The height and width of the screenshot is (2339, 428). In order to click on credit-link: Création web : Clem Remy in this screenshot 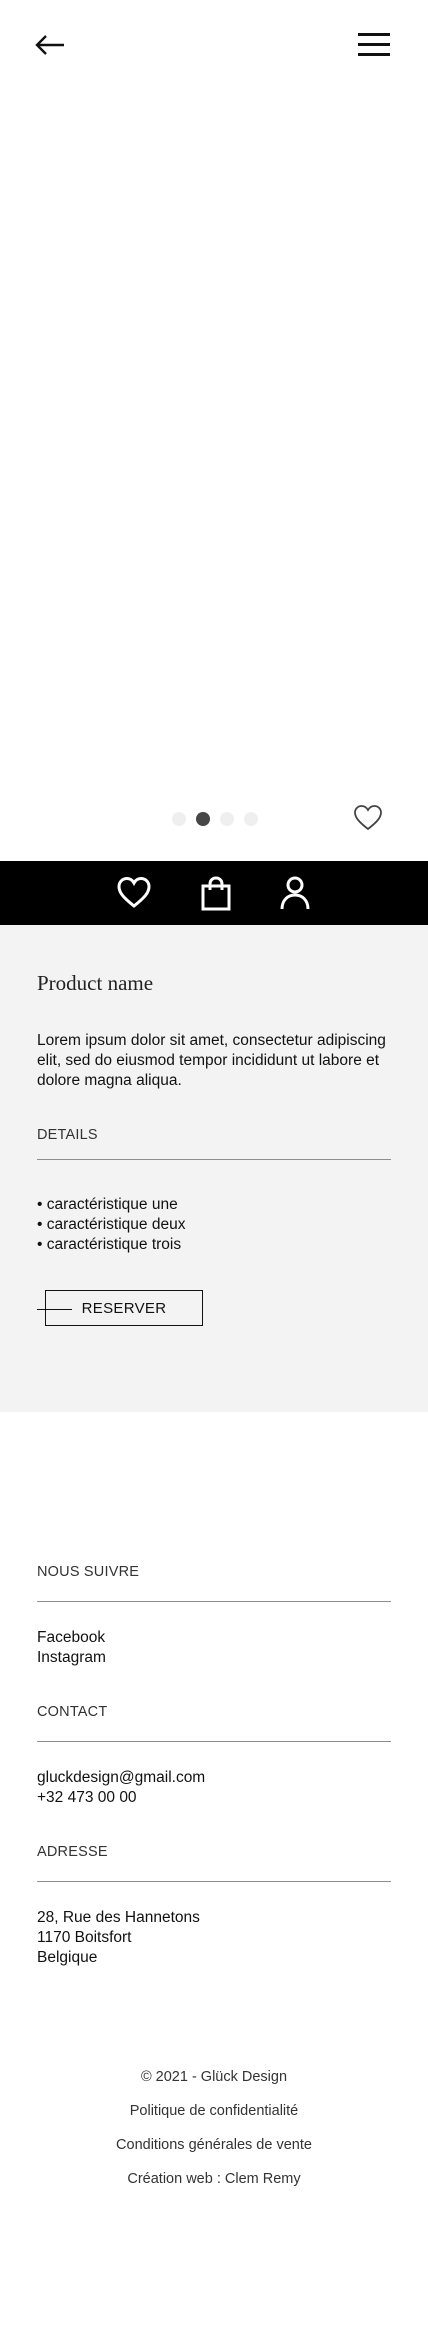, I will do `click(213, 2179)`.